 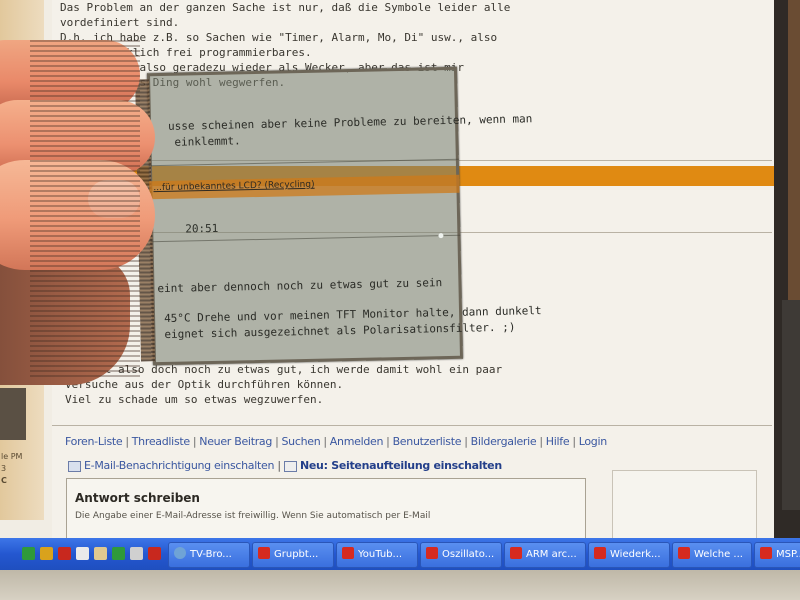 What do you see at coordinates (179, 465) in the screenshot?
I see `email-notification-link: E-Mail-Benachrichtigung einschalten` at bounding box center [179, 465].